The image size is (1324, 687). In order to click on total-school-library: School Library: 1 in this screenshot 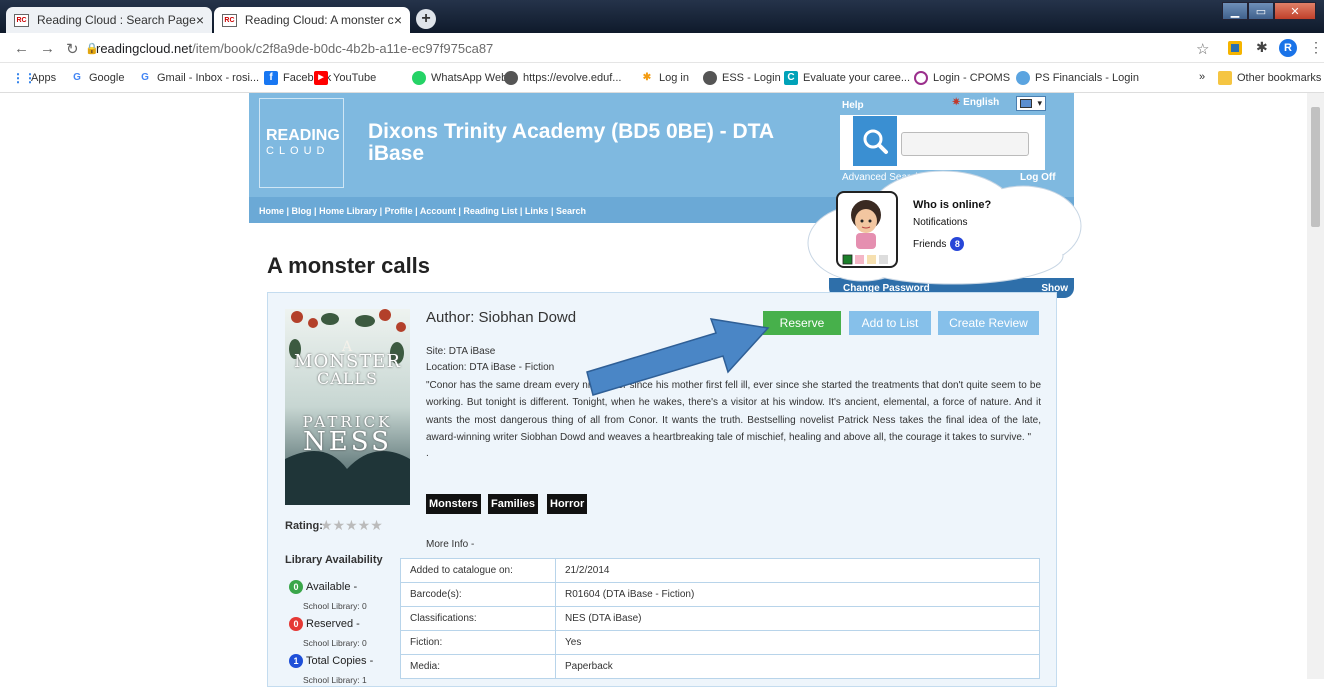, I will do `click(335, 680)`.